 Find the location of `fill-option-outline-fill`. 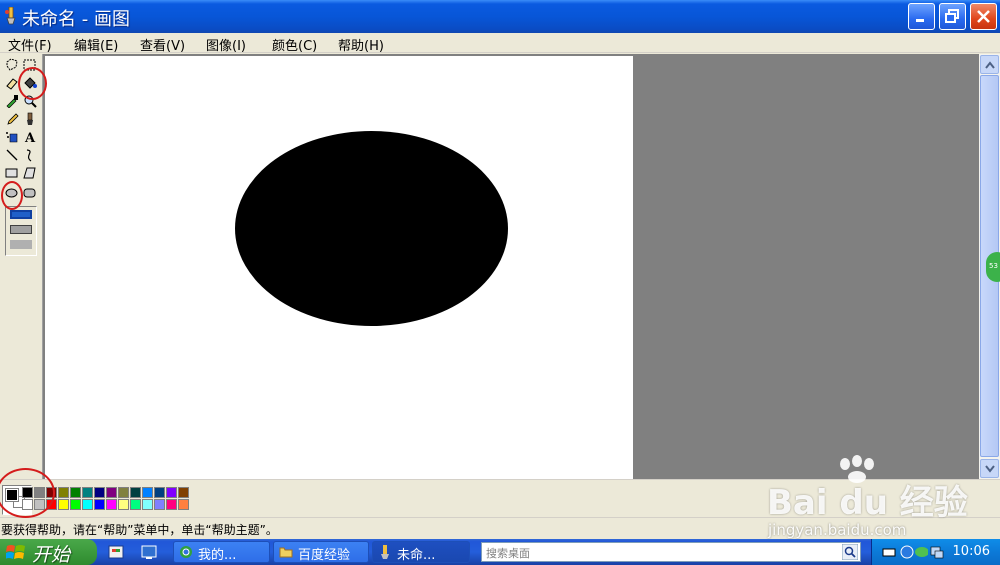

fill-option-outline-fill is located at coordinates (21, 229).